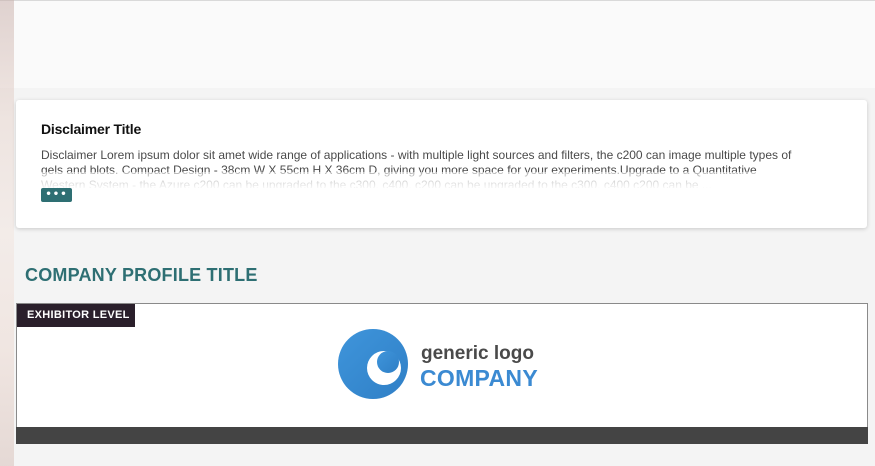  What do you see at coordinates (426, 181) in the screenshot?
I see `disclaimer-fade-overlay` at bounding box center [426, 181].